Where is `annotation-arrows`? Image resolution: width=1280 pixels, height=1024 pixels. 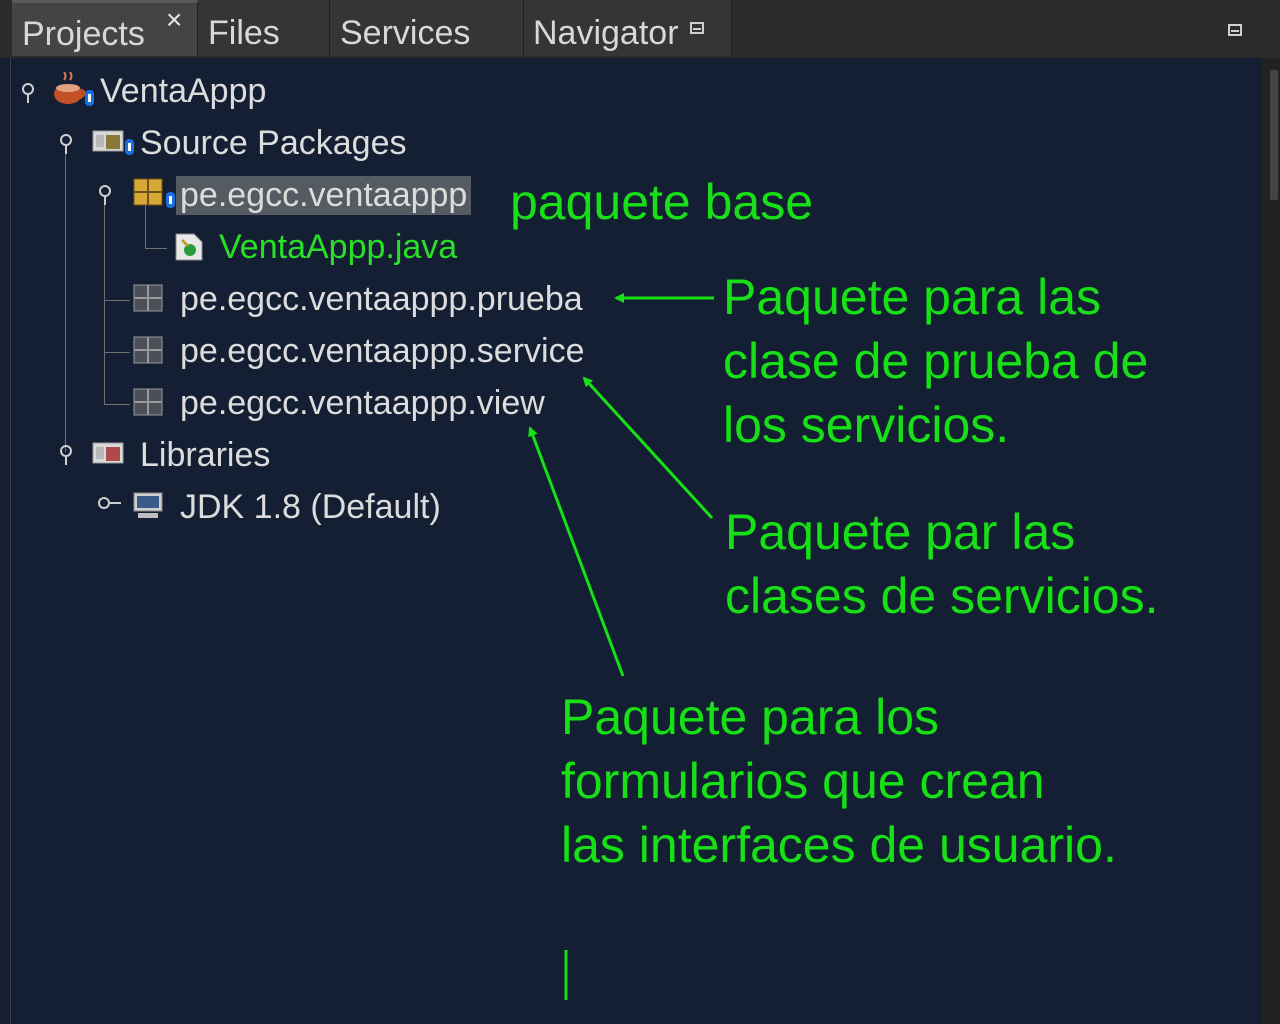
annotation-arrows is located at coordinates (621, 646).